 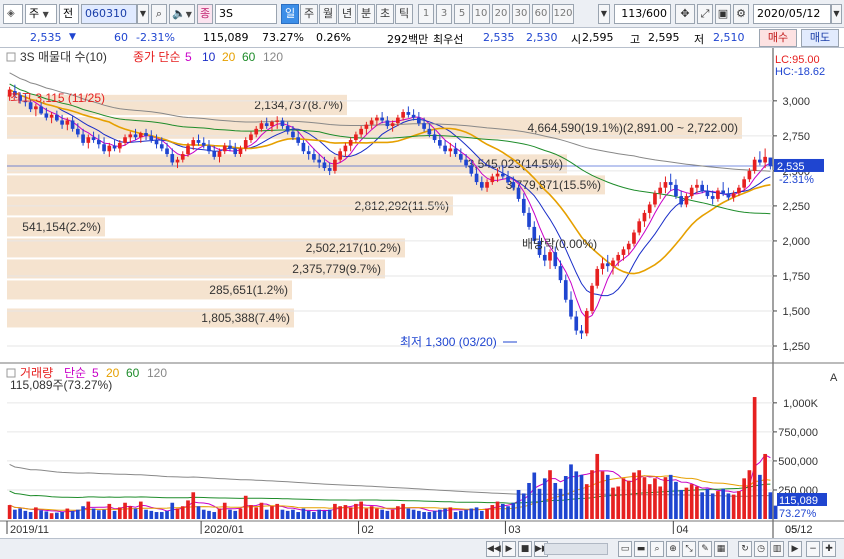 What do you see at coordinates (61, 385) in the screenshot?
I see `volume-value-label: 115,089주(73.27%)` at bounding box center [61, 385].